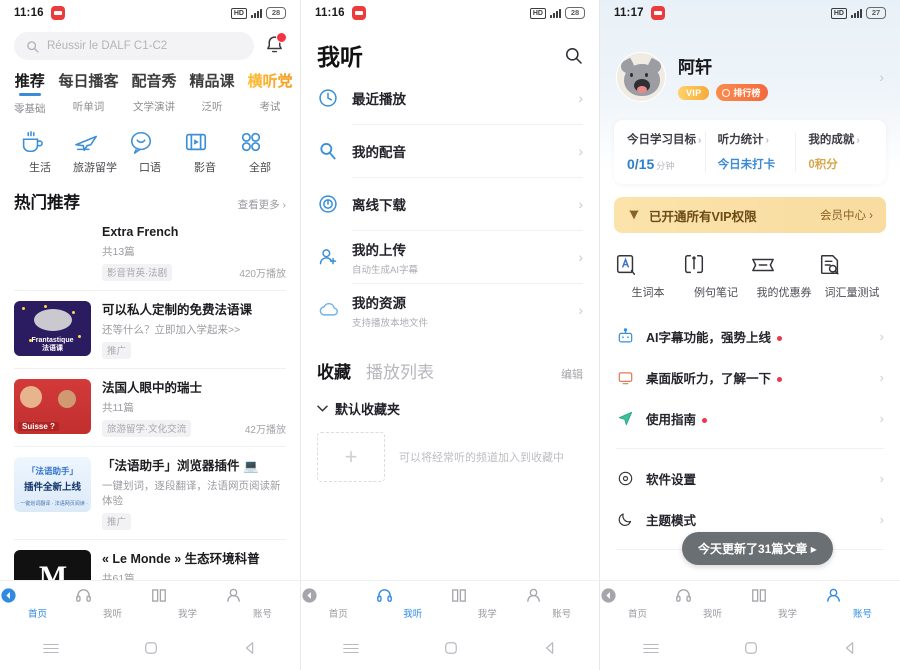  I want to click on search-button, so click(573, 55).